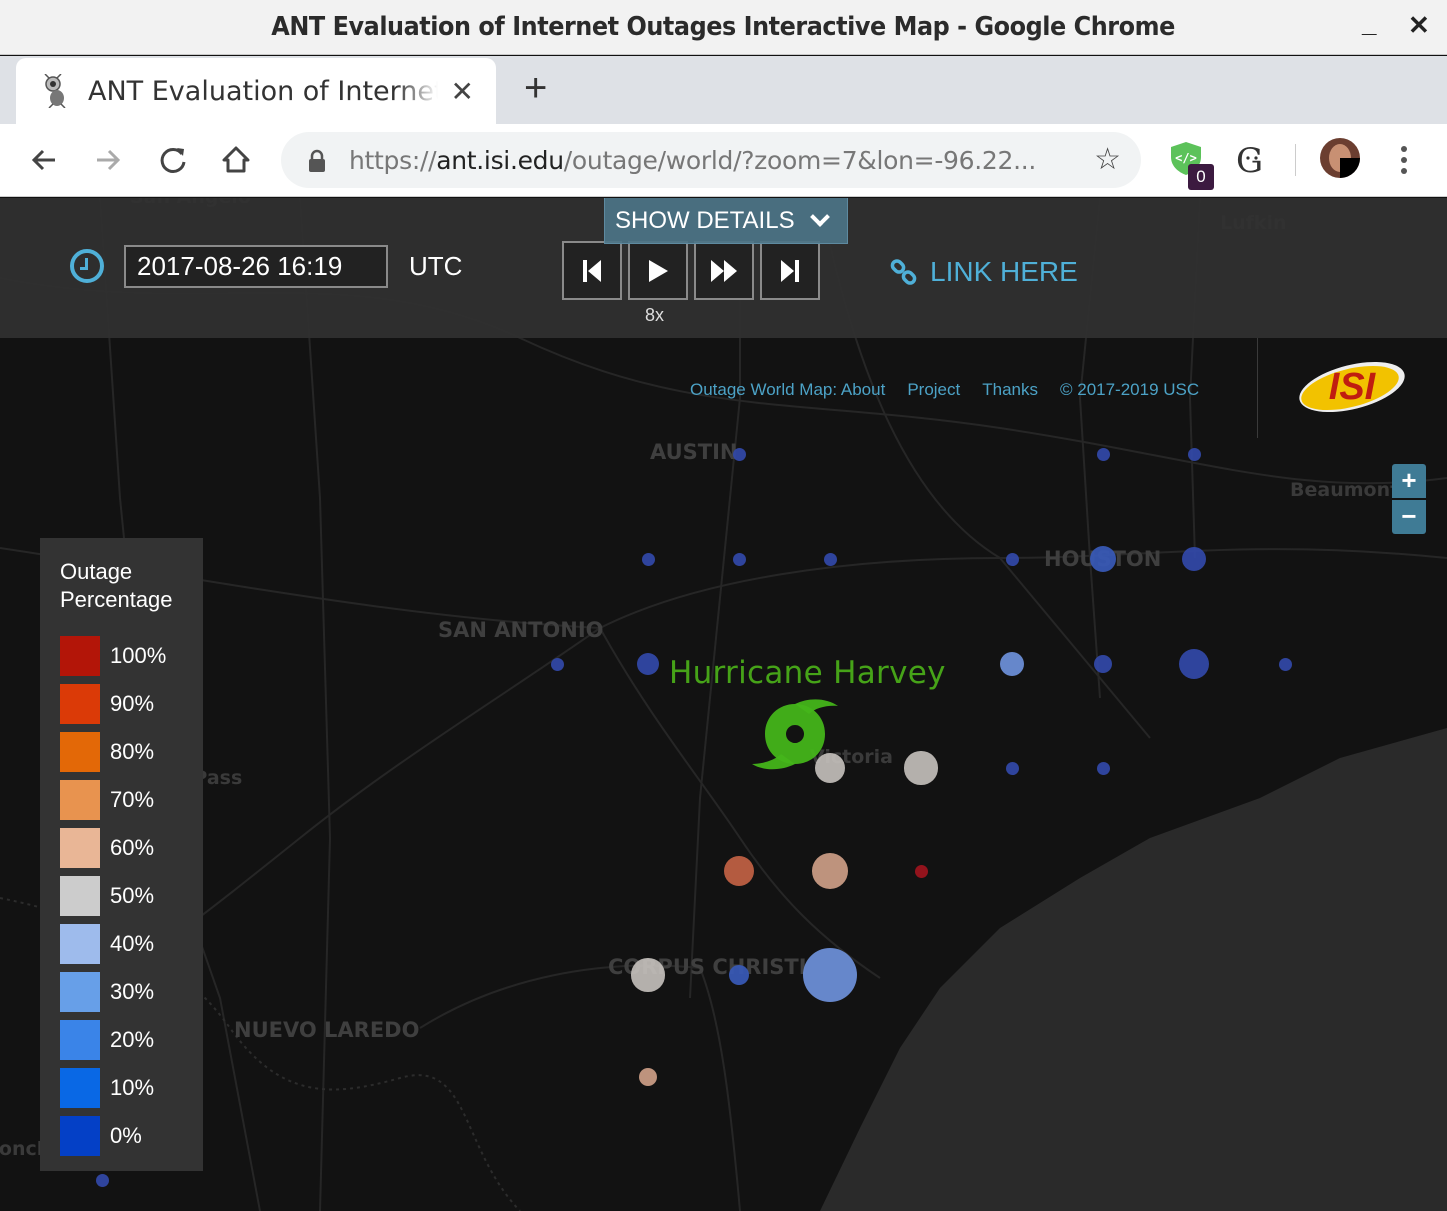  What do you see at coordinates (535, 88) in the screenshot?
I see `new-tab-button: +` at bounding box center [535, 88].